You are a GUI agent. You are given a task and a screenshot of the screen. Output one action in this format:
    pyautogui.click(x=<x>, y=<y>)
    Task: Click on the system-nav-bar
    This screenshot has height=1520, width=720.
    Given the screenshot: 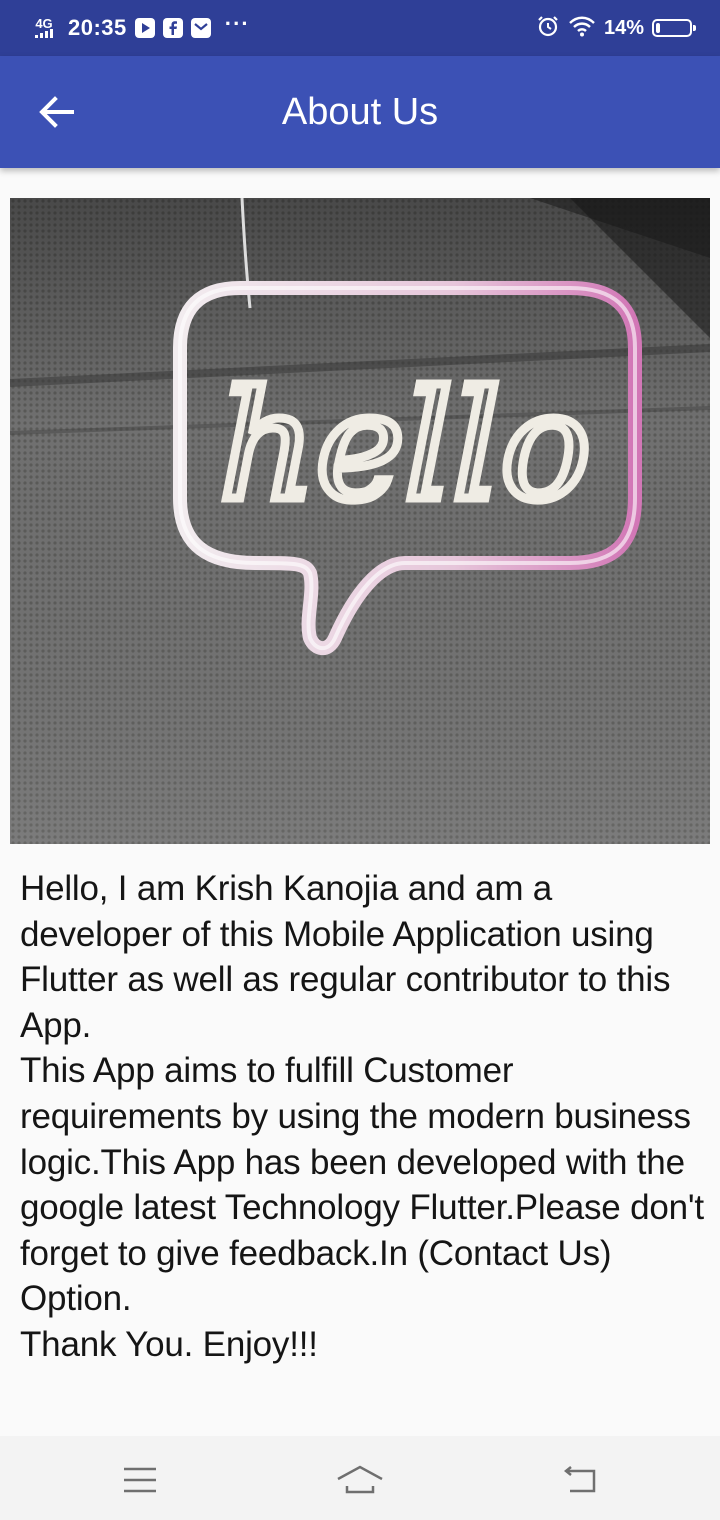 What is the action you would take?
    pyautogui.click(x=360, y=1478)
    